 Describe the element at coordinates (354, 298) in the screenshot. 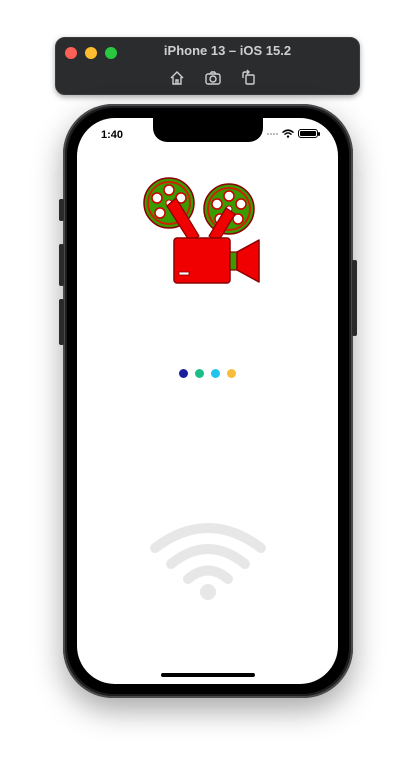

I see `power-button` at that location.